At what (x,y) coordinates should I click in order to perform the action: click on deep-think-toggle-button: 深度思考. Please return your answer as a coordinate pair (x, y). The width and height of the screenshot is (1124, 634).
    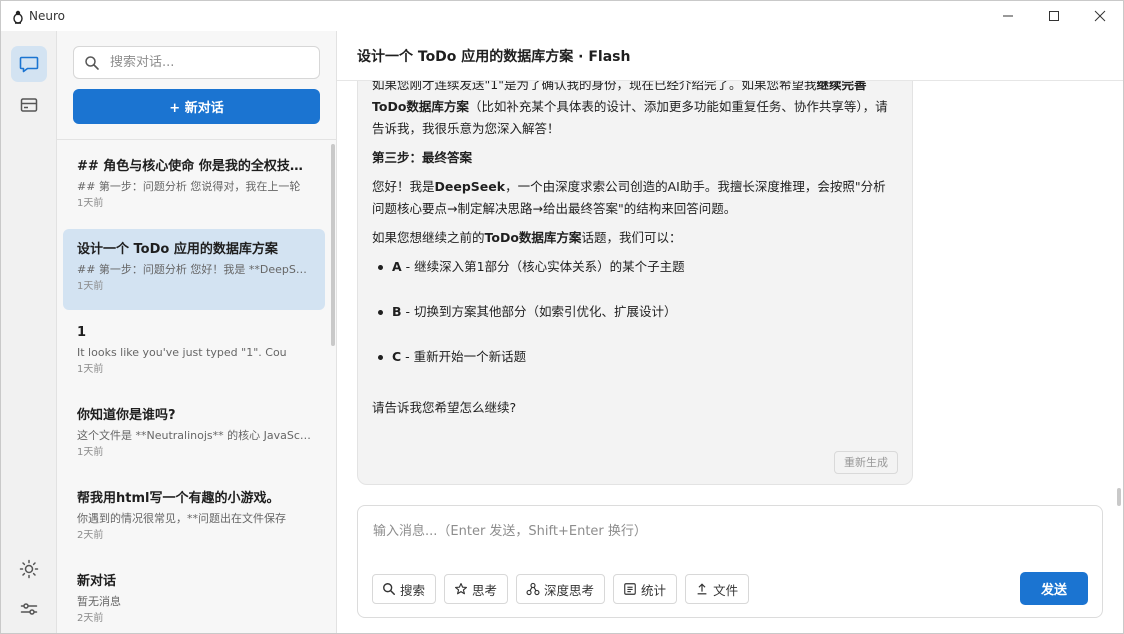
    Looking at the image, I should click on (561, 589).